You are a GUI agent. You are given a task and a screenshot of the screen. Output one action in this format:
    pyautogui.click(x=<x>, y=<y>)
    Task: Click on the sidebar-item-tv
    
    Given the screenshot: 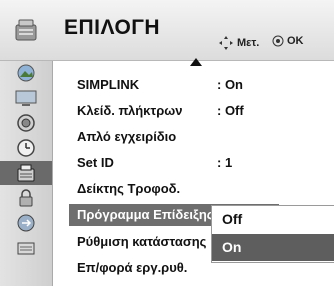 What is the action you would take?
    pyautogui.click(x=26, y=98)
    